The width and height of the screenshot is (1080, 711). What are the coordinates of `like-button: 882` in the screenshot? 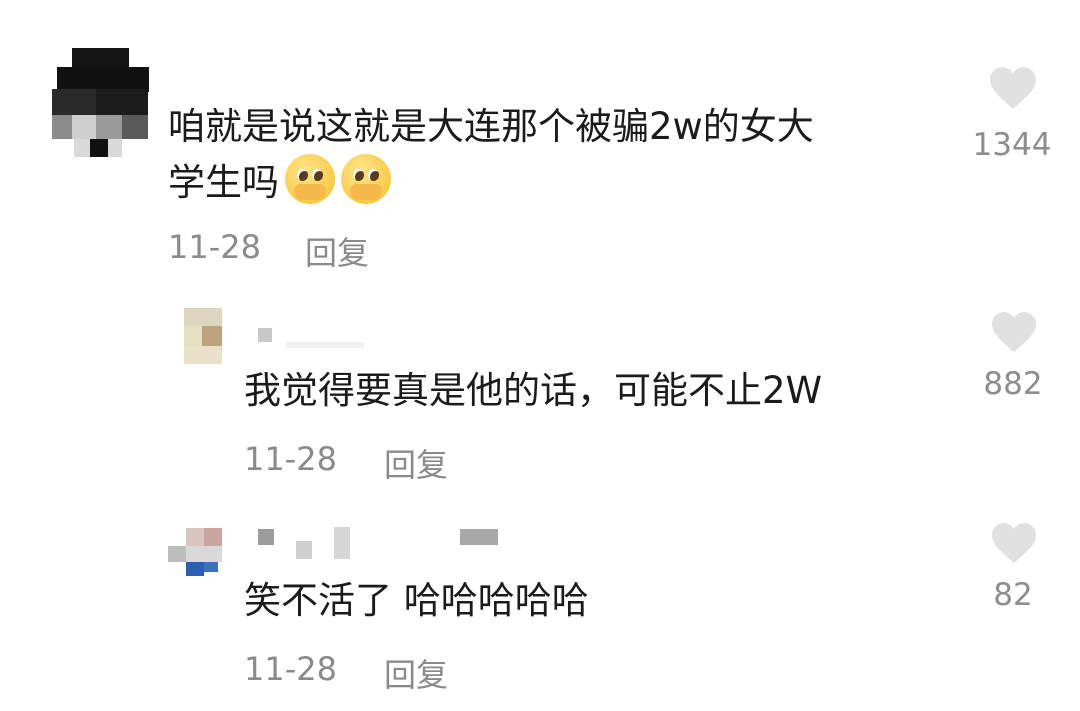 It's located at (1013, 357).